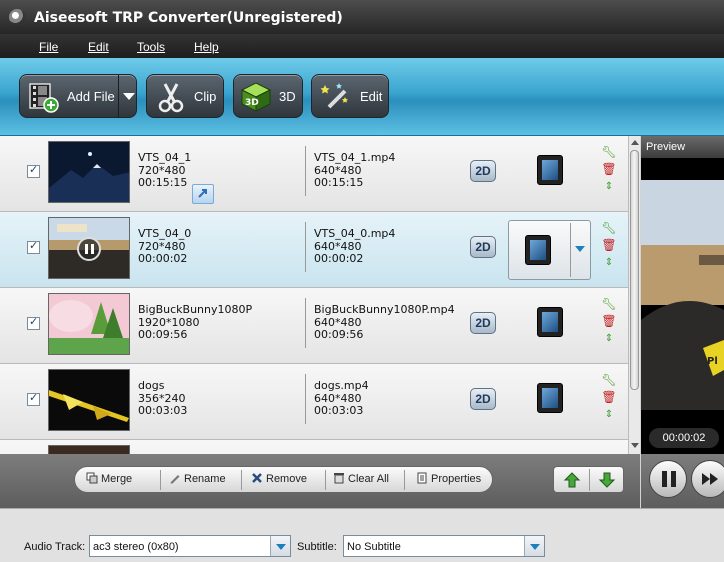  I want to click on 3d-cube-icon: 3D, so click(256, 97).